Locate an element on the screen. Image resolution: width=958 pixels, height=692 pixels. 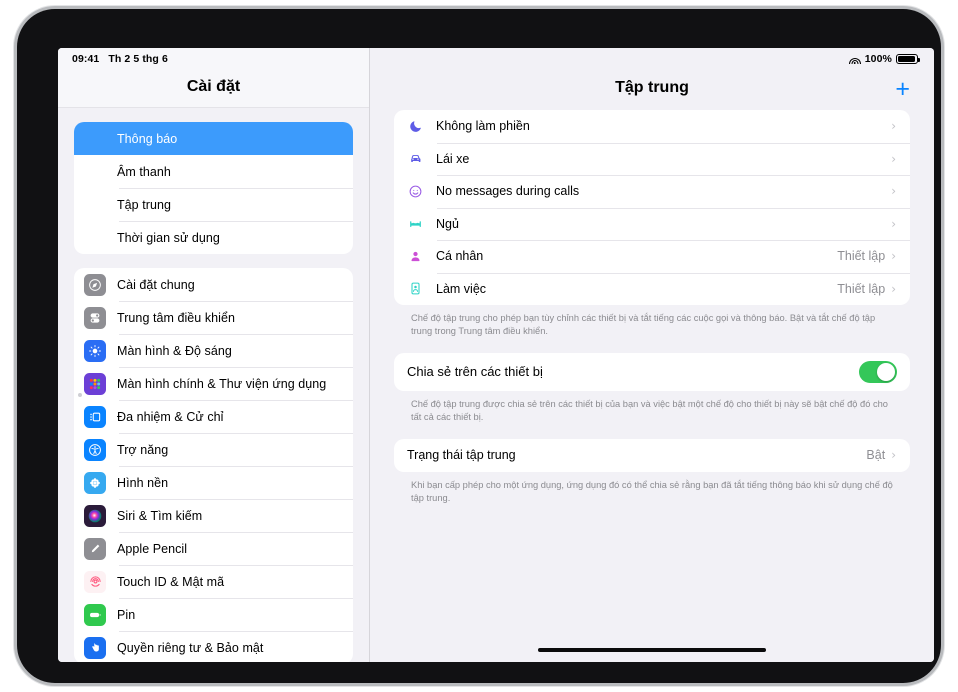
focus-mode-label: Cá nhân is located at coordinates (460, 256).